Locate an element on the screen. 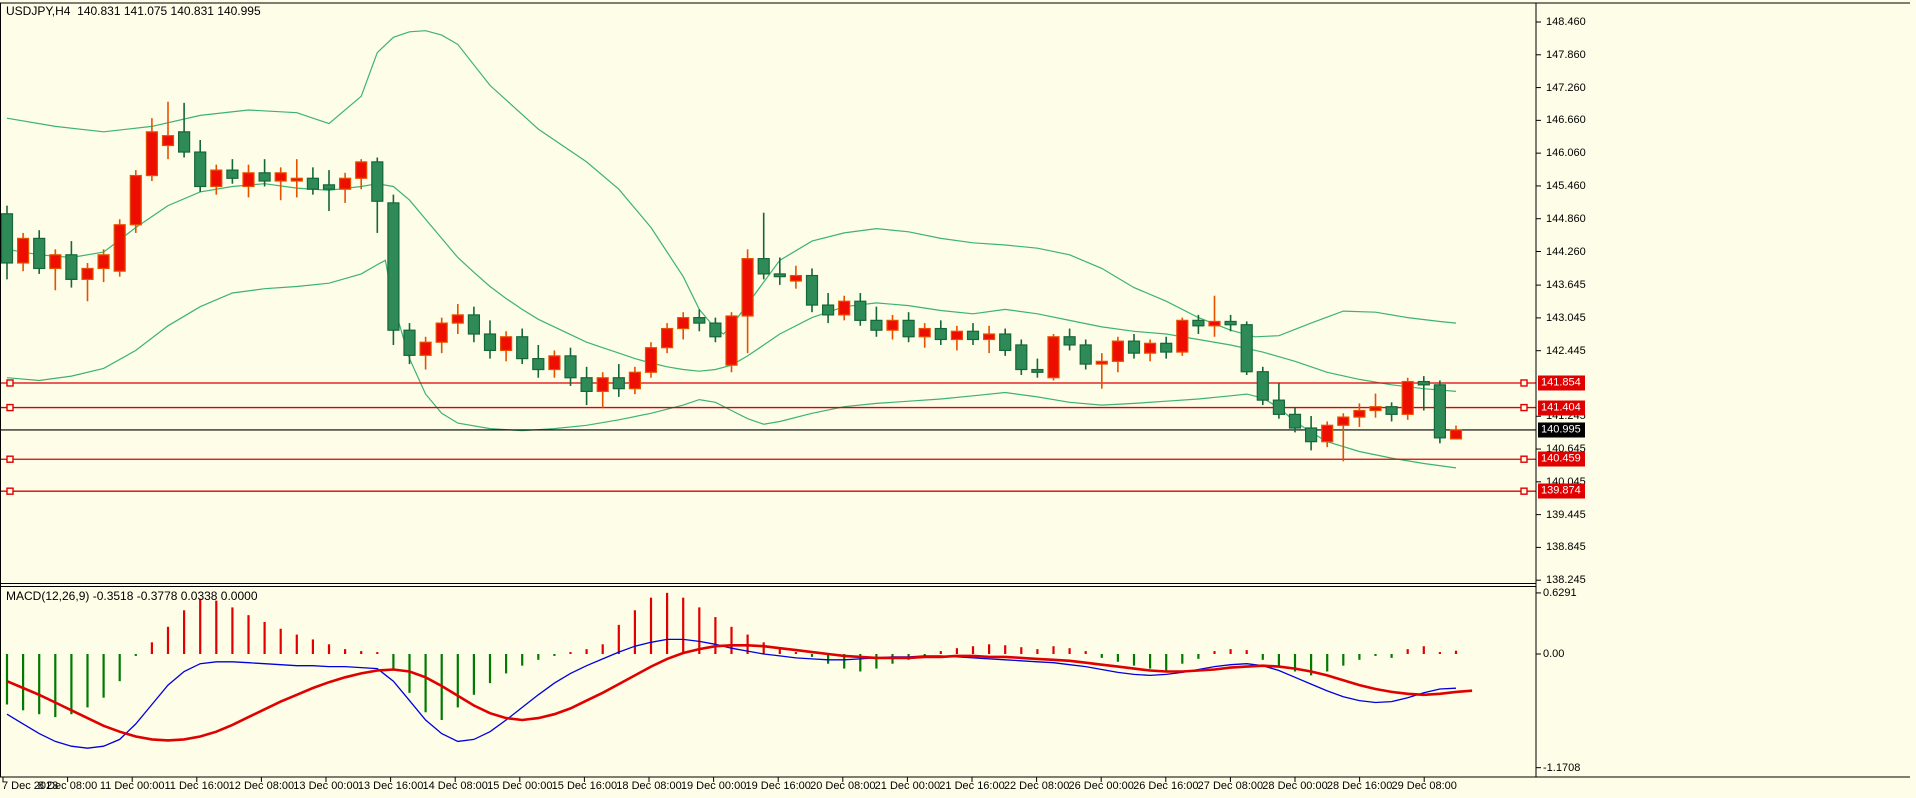  price-axis-label: 144.860 is located at coordinates (1566, 218).